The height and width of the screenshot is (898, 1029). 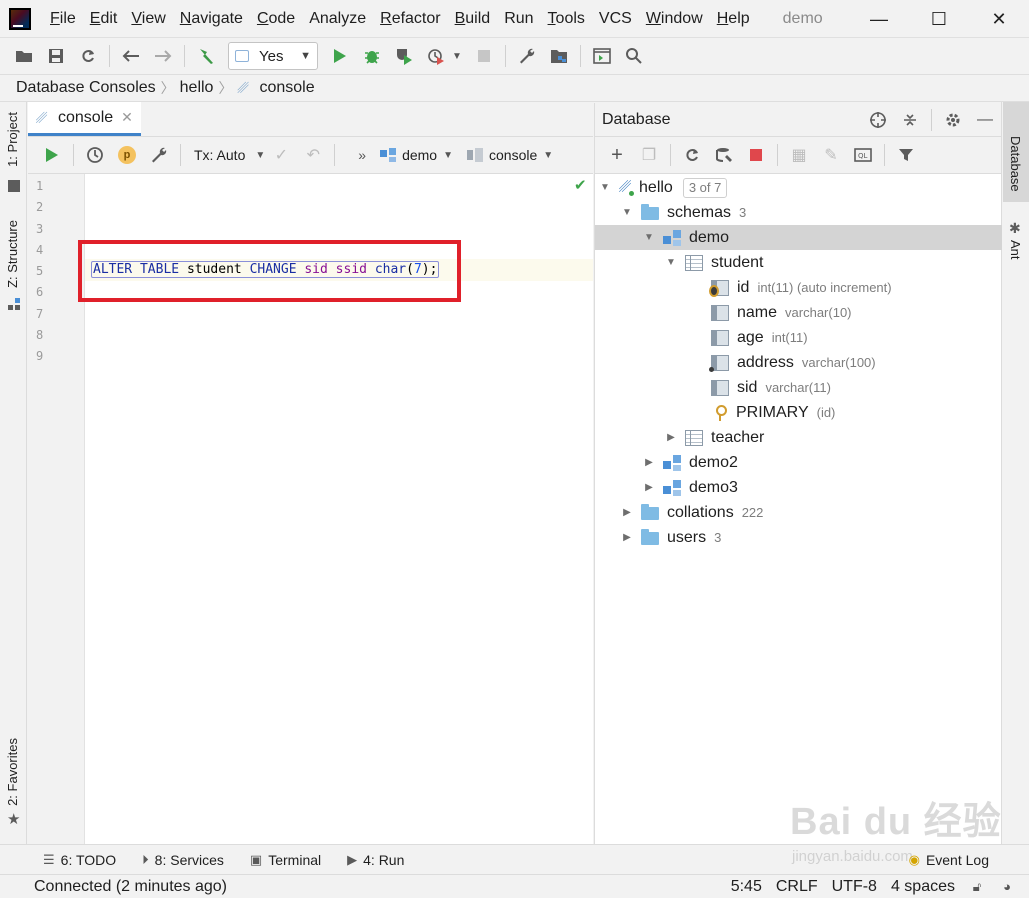 What do you see at coordinates (63, 19) in the screenshot?
I see `menu-file: File` at bounding box center [63, 19].